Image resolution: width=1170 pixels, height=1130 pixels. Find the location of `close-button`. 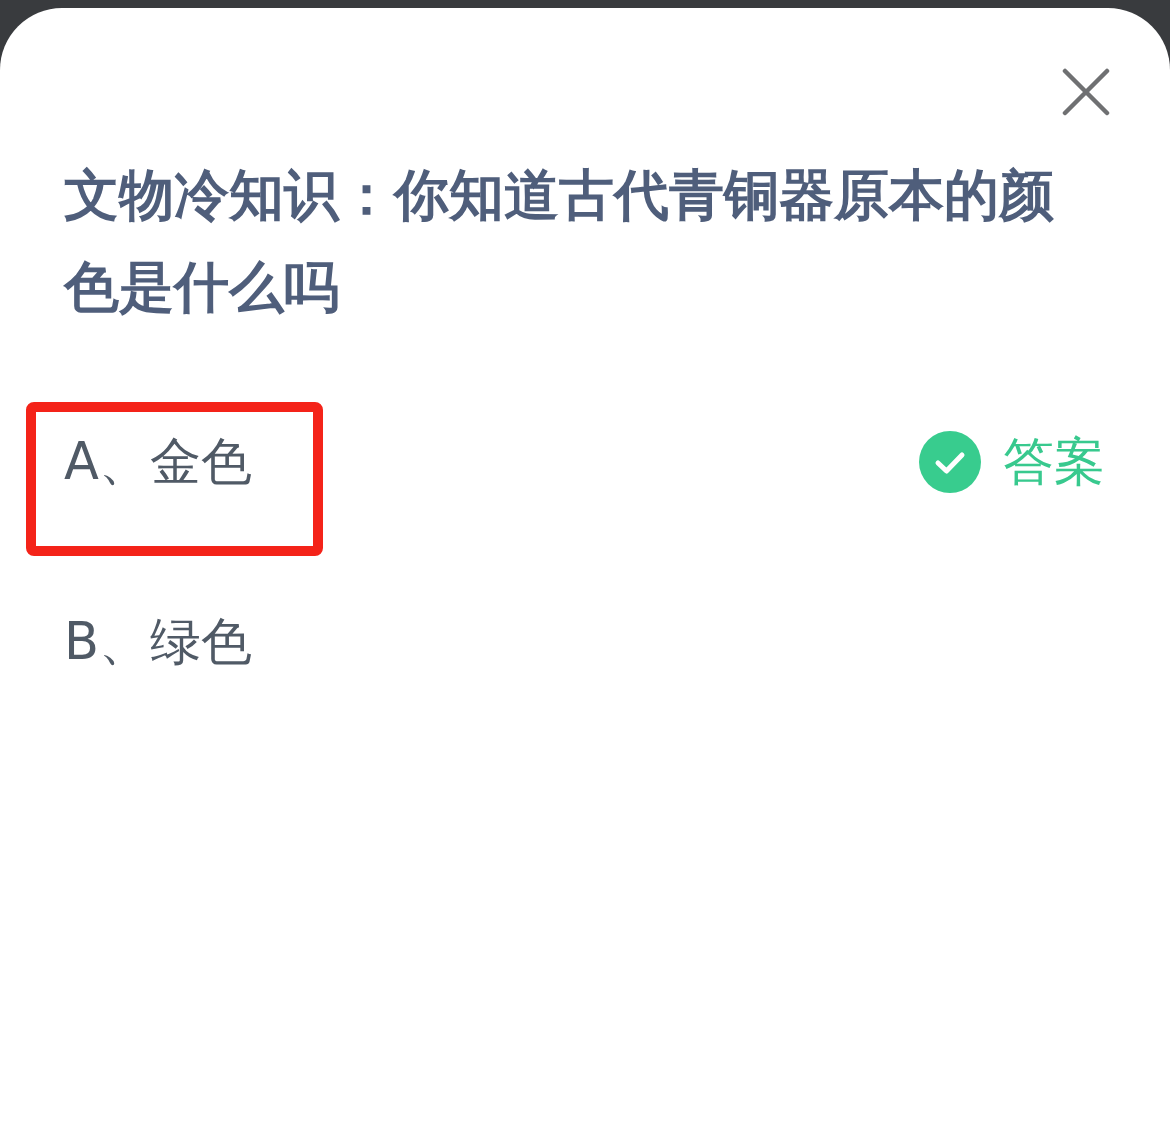

close-button is located at coordinates (1086, 92).